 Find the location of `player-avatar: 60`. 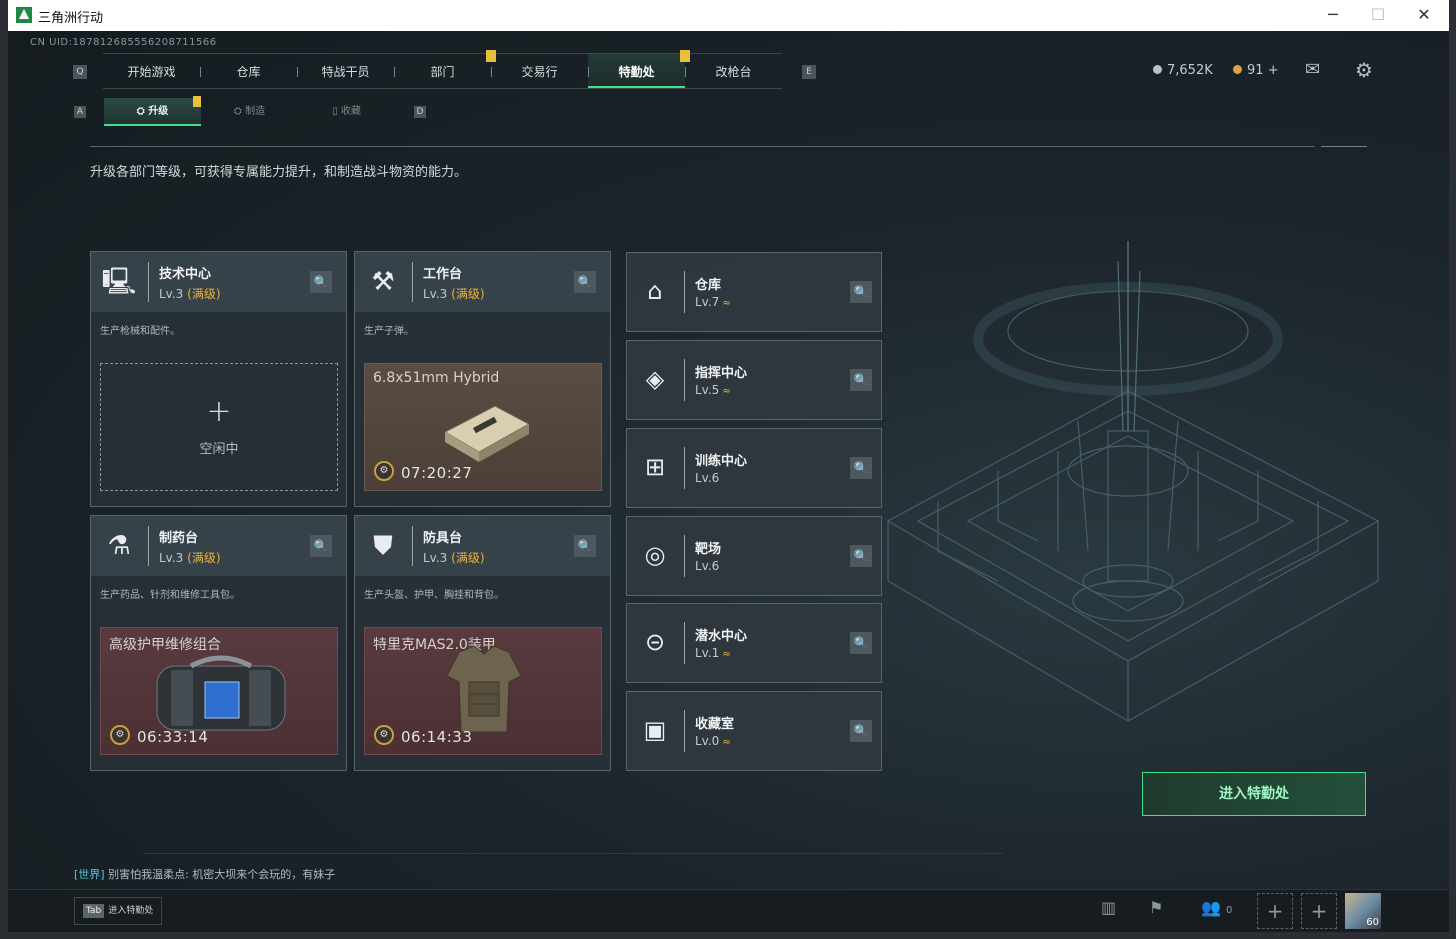

player-avatar: 60 is located at coordinates (1363, 911).